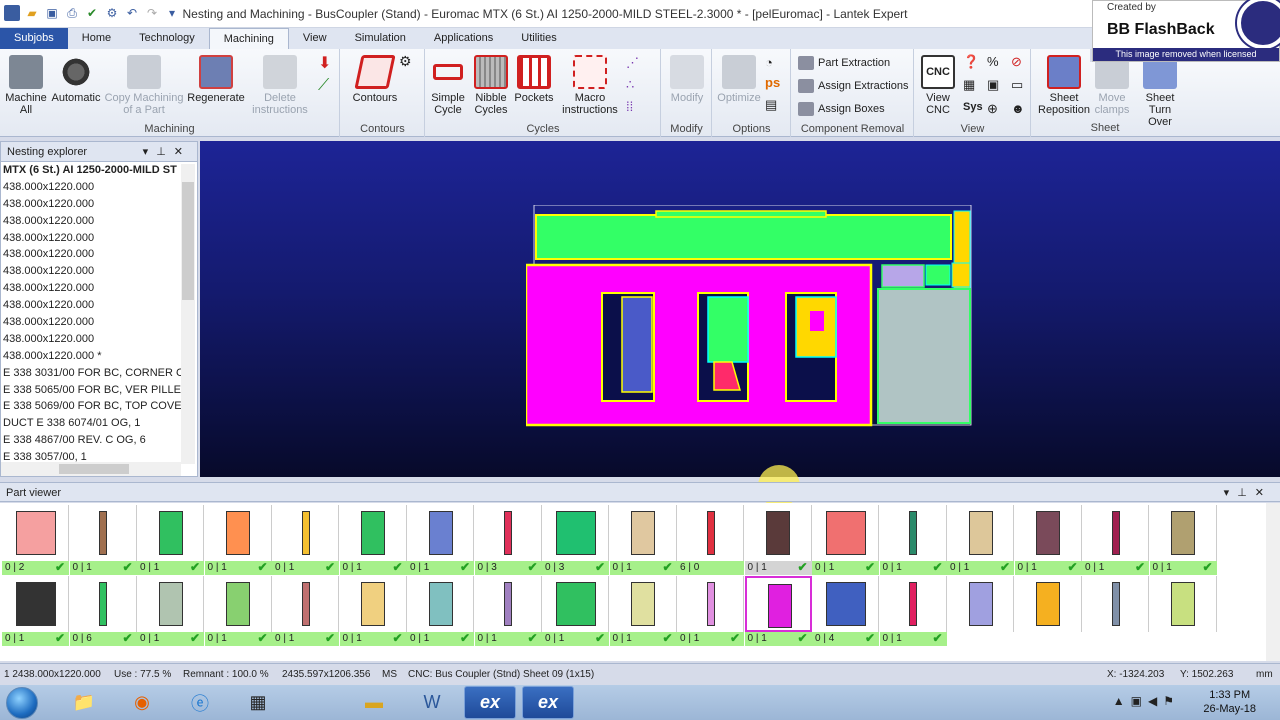 The height and width of the screenshot is (720, 1280). What do you see at coordinates (167, 38) in the screenshot?
I see `tab-technology: Technology` at bounding box center [167, 38].